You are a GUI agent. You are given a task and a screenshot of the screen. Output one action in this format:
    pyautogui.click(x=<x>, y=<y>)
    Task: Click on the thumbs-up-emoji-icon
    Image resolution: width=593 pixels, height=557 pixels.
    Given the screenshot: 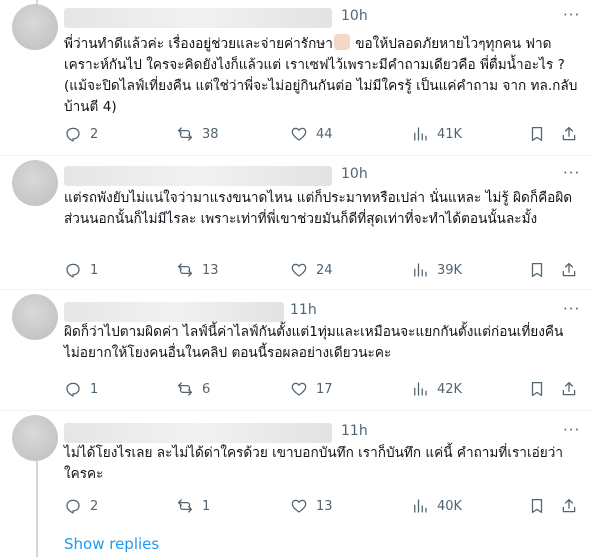 What is the action you would take?
    pyautogui.click(x=341, y=42)
    